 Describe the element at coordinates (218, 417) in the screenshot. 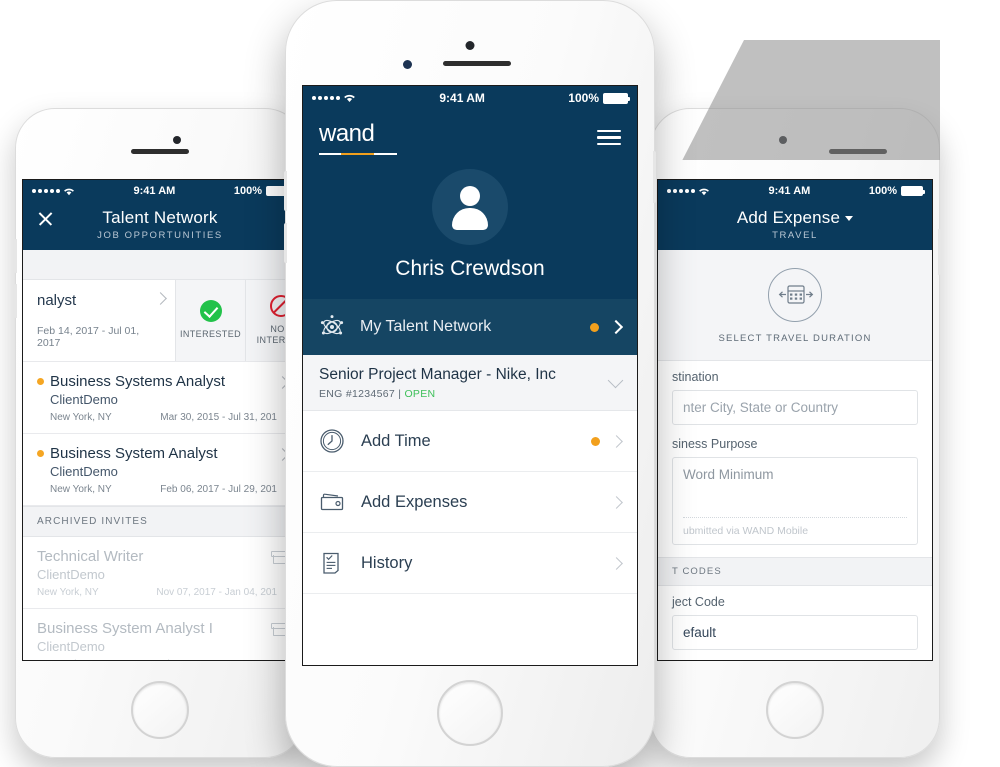

I see `job-dates: Mar 30, 2015 - Jul 31, 201` at that location.